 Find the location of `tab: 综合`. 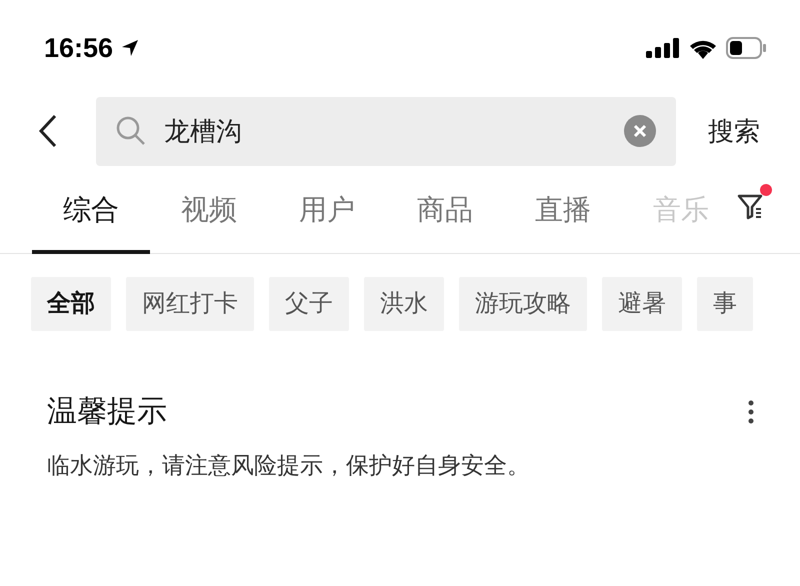

tab: 综合 is located at coordinates (91, 210).